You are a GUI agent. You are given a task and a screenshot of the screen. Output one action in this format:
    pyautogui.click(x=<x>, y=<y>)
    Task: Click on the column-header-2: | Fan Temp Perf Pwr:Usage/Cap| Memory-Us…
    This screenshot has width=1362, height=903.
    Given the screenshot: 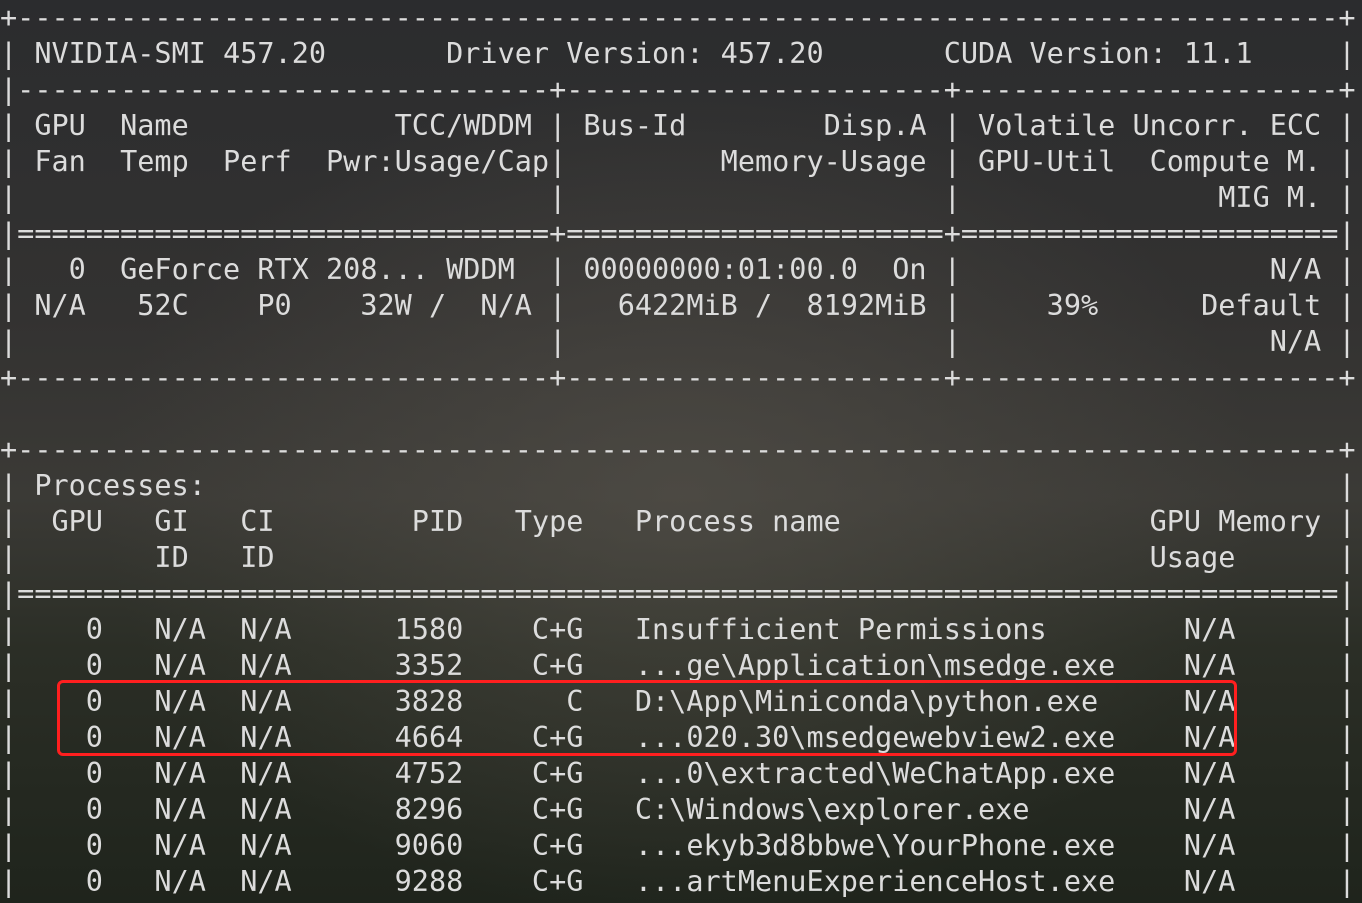 What is the action you would take?
    pyautogui.click(x=678, y=161)
    